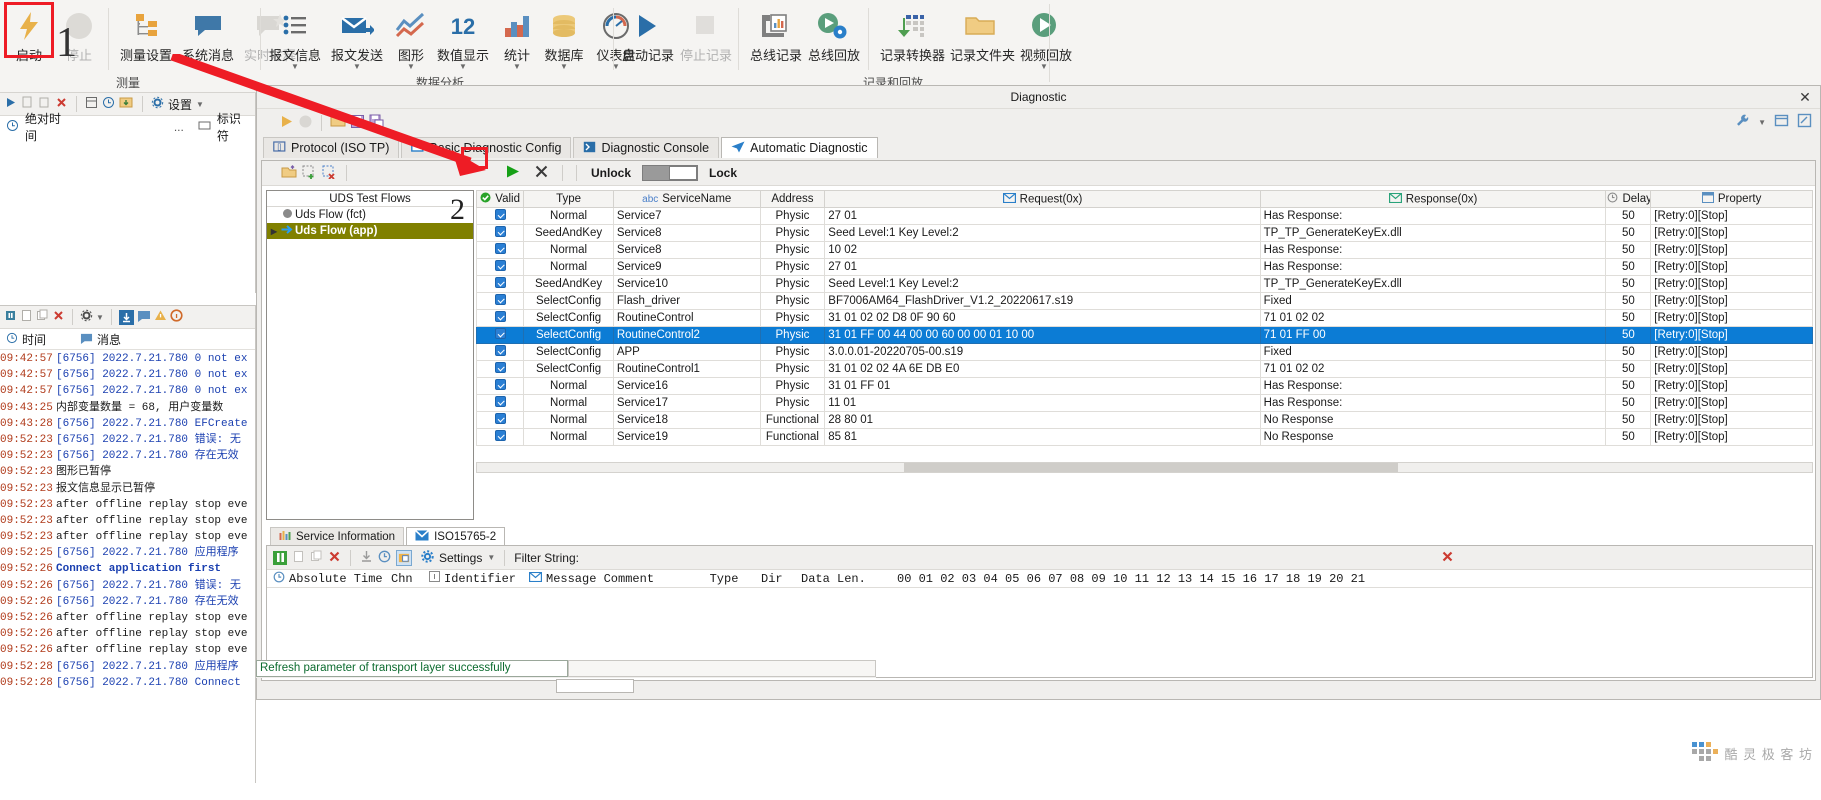 The width and height of the screenshot is (1821, 800). Describe the element at coordinates (1042, 301) in the screenshot. I see `cell-request: BF7006AM64_FlashDriver_V1.2_20220617.s19` at that location.